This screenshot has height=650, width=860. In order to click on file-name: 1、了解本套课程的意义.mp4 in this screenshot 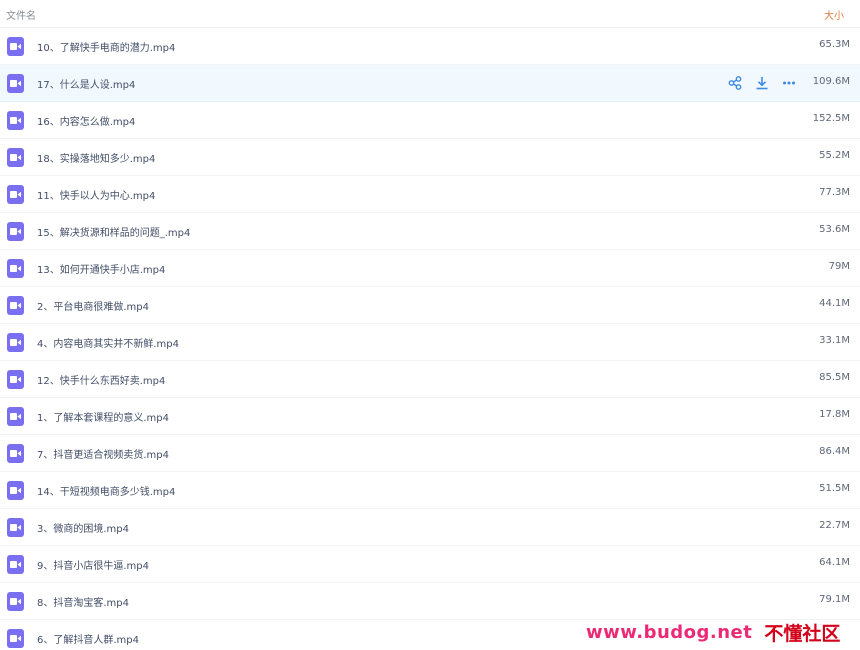, I will do `click(103, 416)`.